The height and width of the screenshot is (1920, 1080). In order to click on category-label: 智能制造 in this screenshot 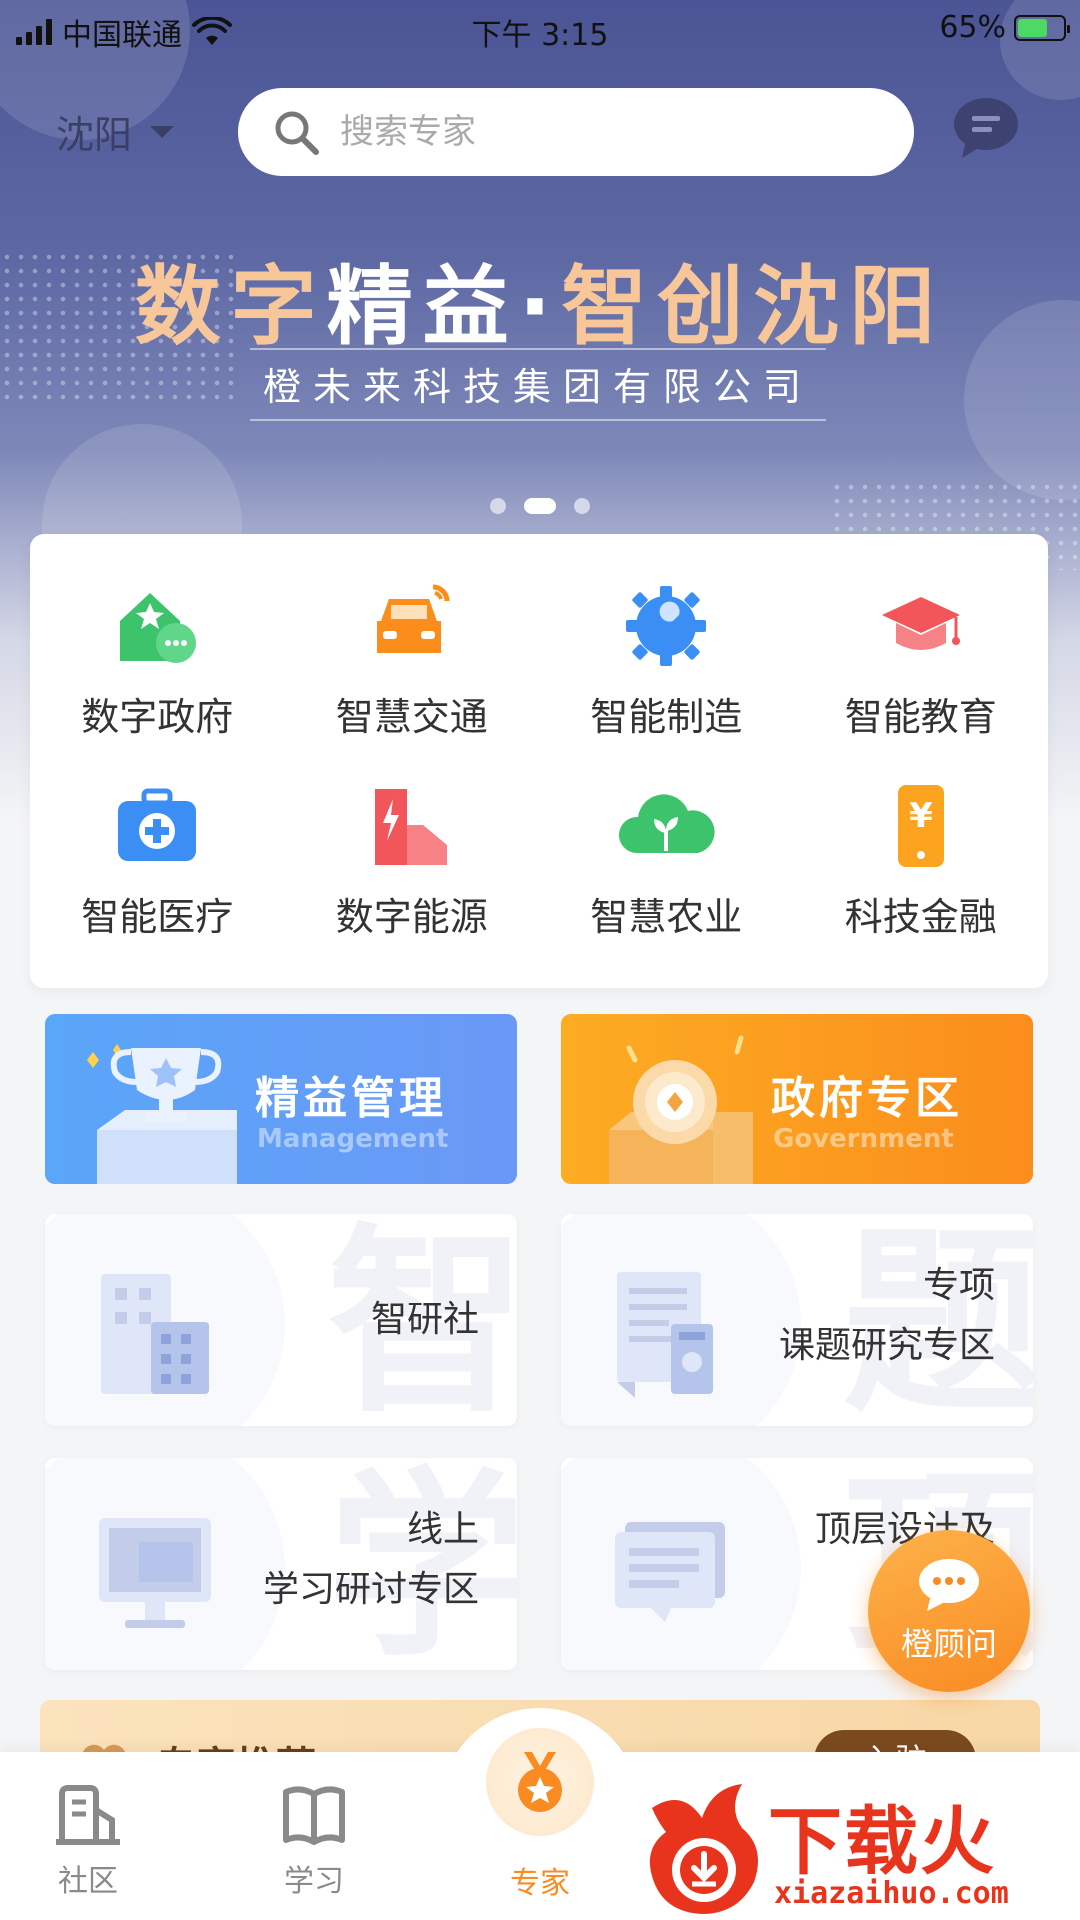, I will do `click(666, 717)`.